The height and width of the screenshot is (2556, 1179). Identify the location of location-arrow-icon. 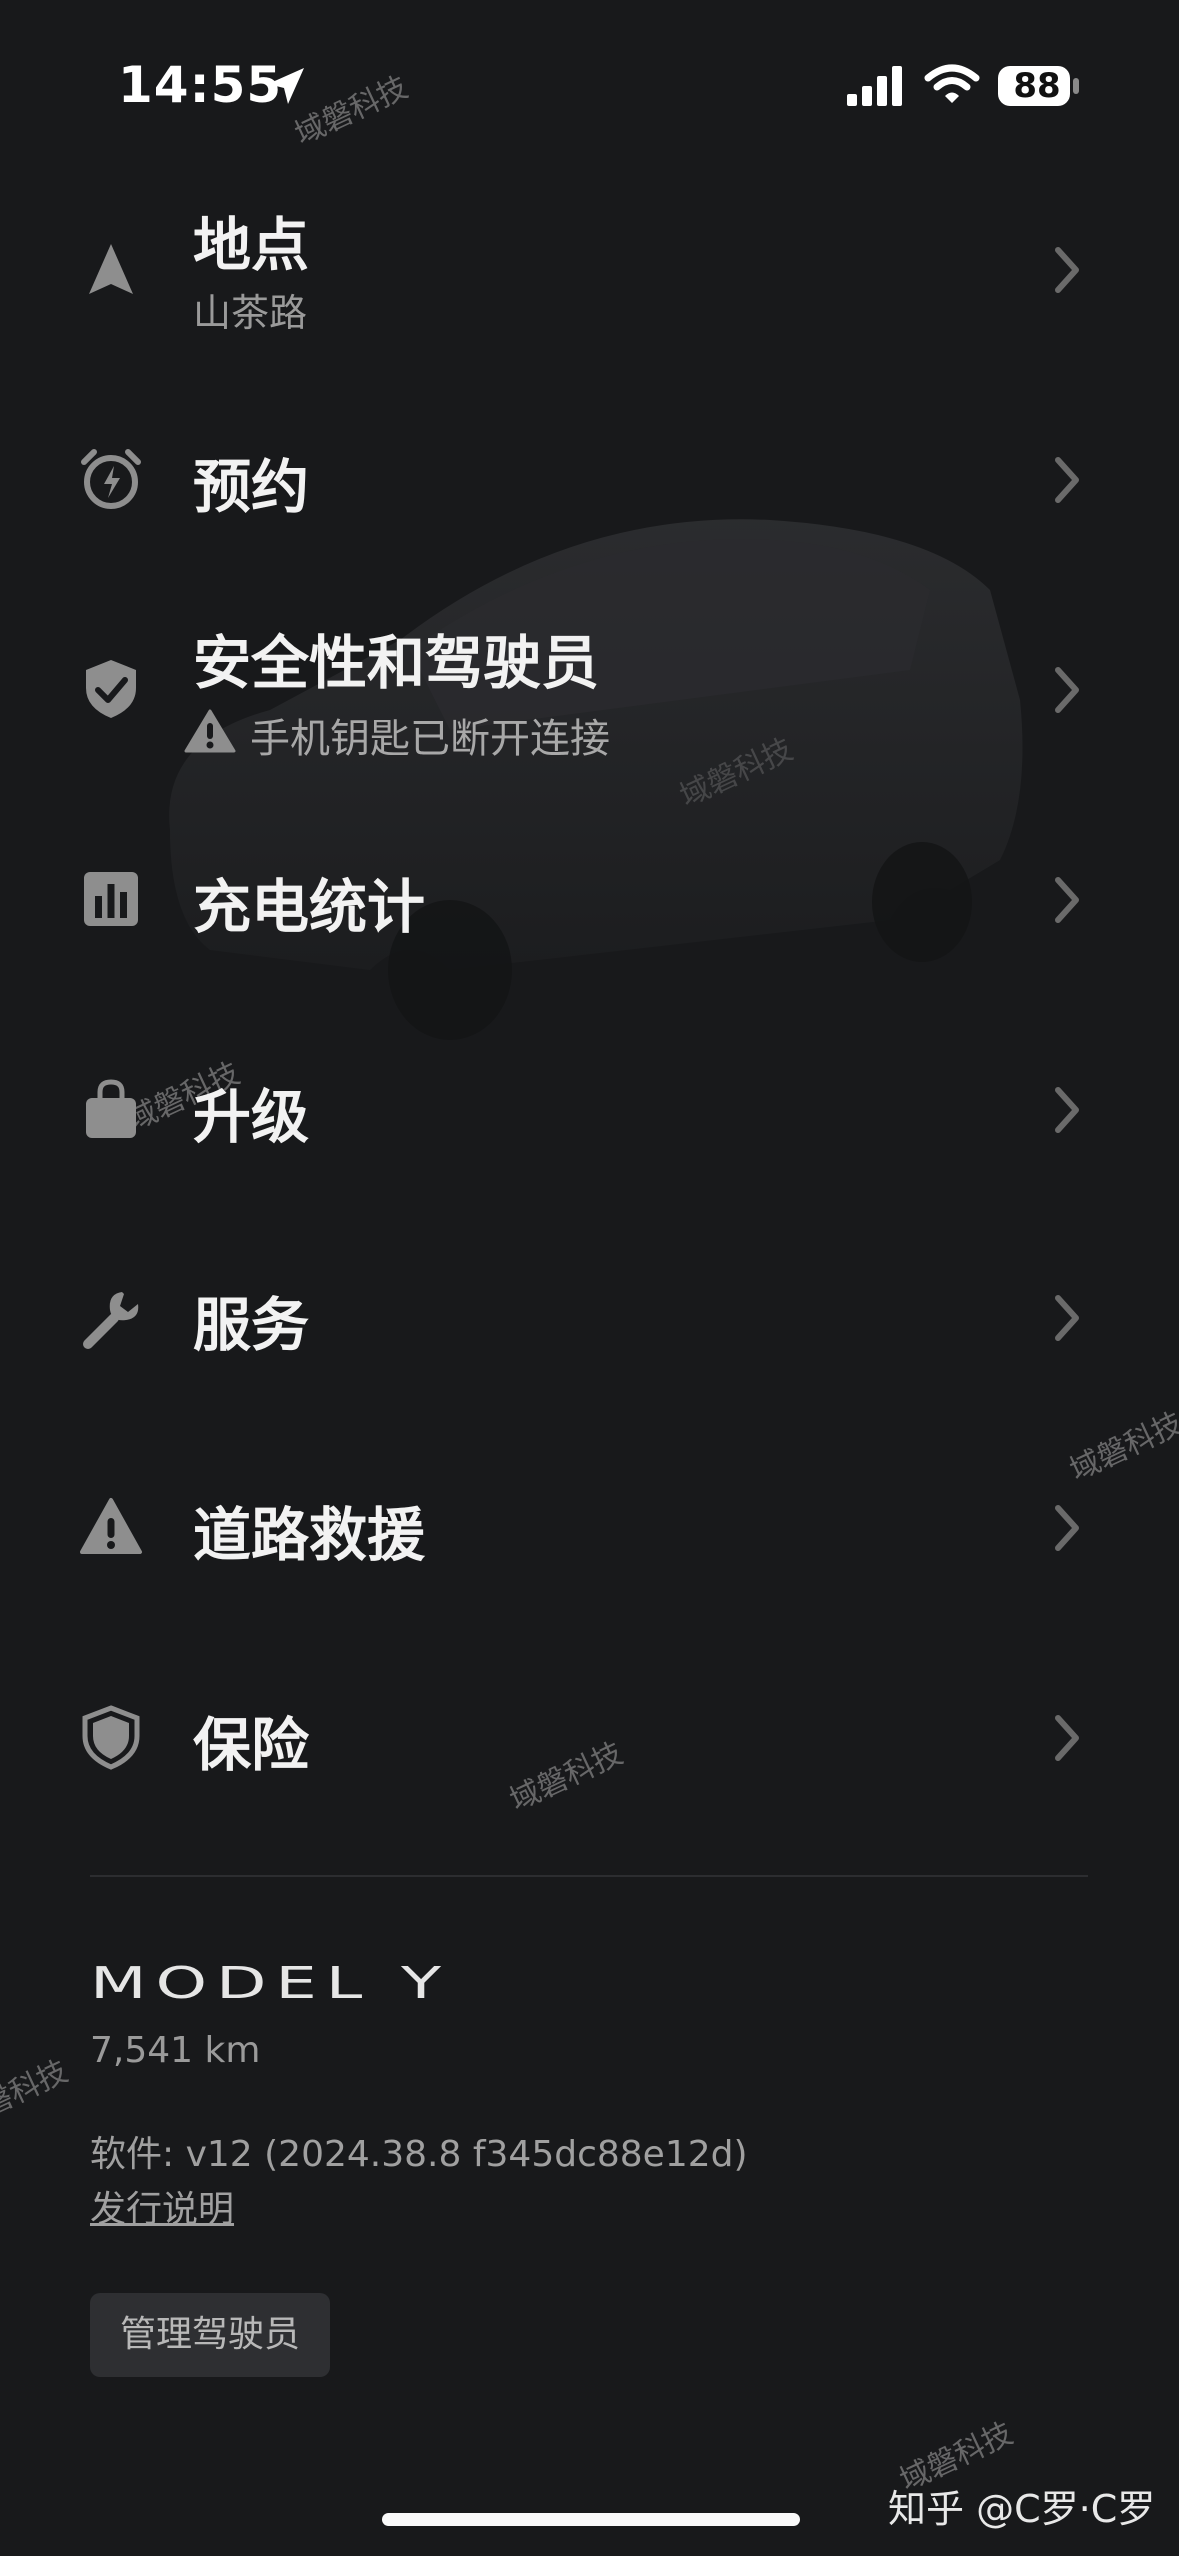
(286, 86).